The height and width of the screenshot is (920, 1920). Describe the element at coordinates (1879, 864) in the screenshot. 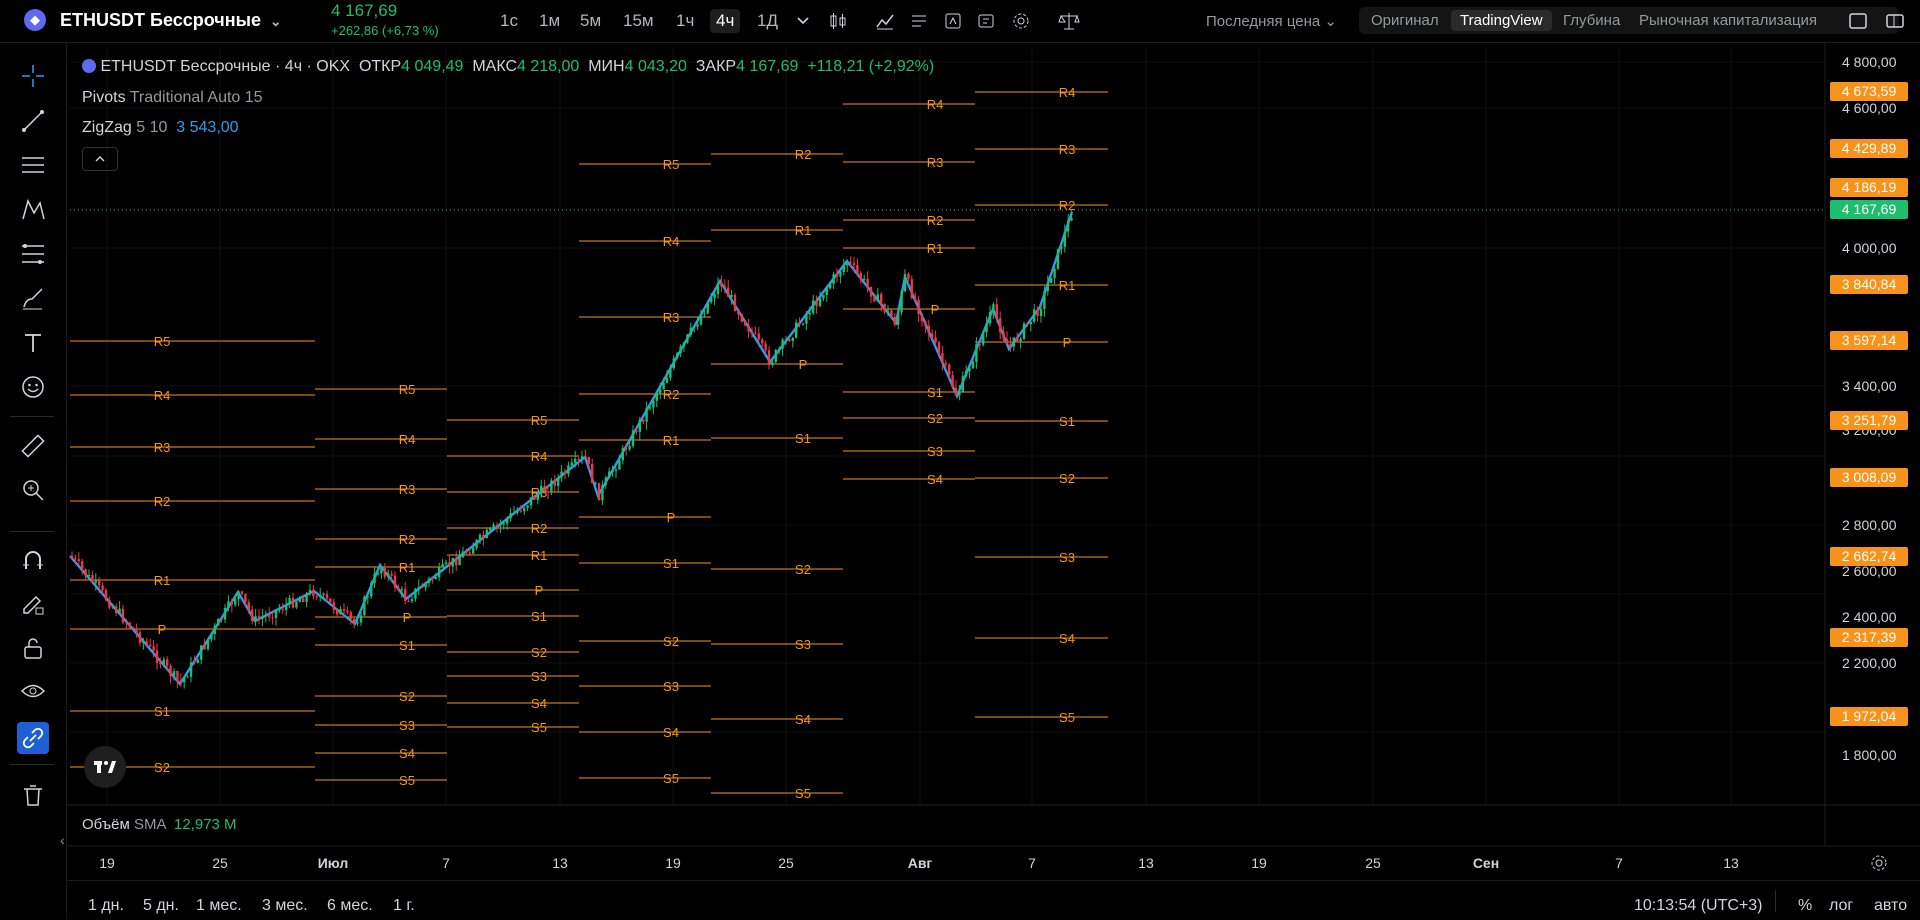

I see `axis-settings-gear-icon` at that location.